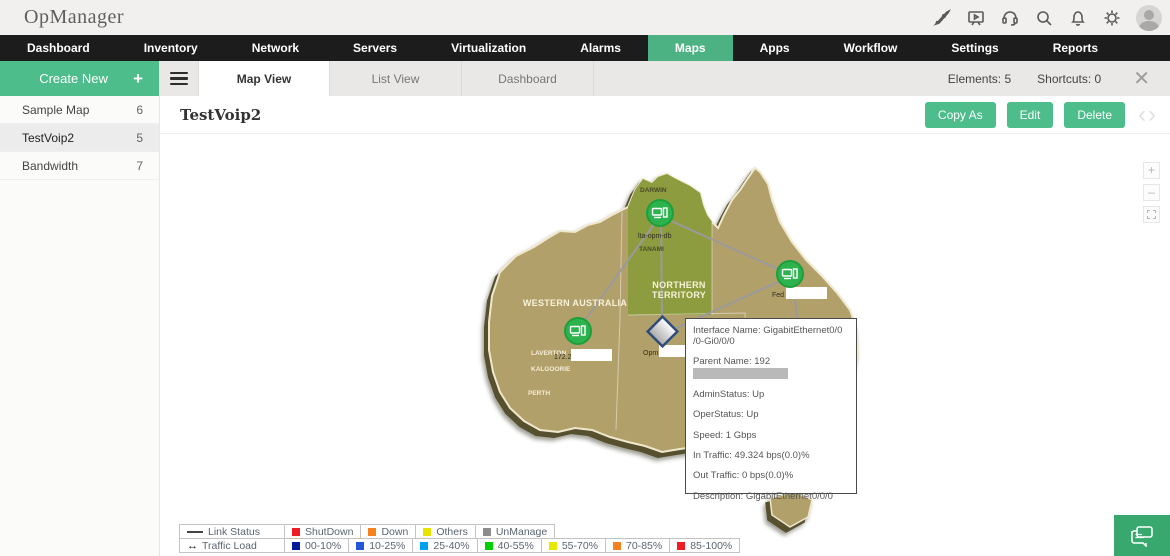 The width and height of the screenshot is (1170, 556). Describe the element at coordinates (729, 394) in the screenshot. I see `tooltip-admin-status: AdminStatus: Up` at that location.